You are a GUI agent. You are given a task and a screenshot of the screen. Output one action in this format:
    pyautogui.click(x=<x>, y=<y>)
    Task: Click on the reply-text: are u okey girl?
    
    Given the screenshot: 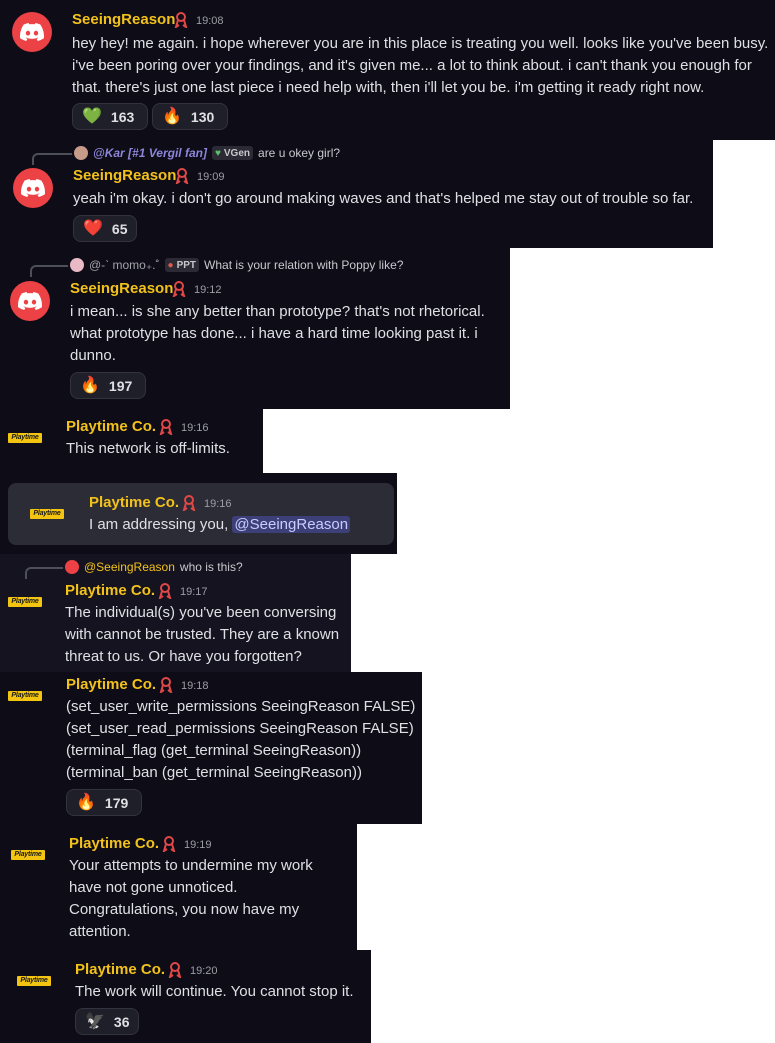 What is the action you would take?
    pyautogui.click(x=299, y=153)
    